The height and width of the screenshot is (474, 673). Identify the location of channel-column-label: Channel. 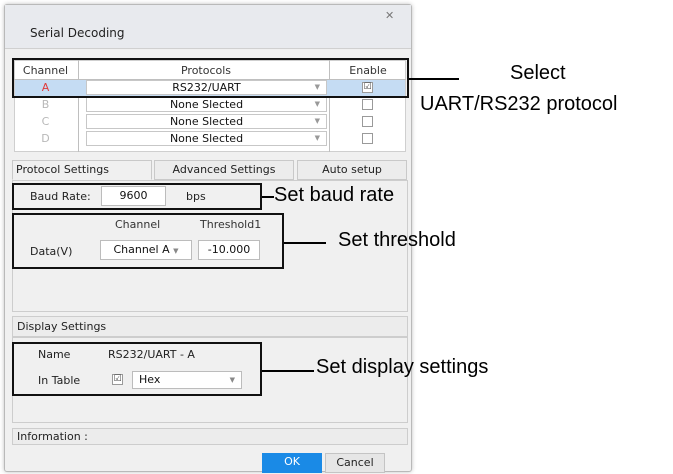
(138, 224).